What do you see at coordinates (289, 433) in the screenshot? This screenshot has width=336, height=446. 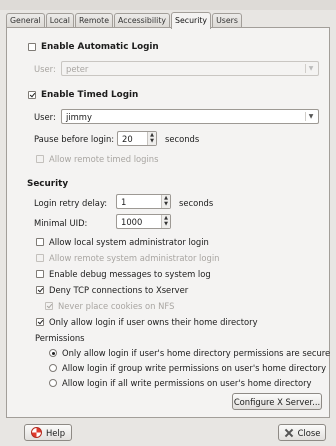 I see `close-icon` at bounding box center [289, 433].